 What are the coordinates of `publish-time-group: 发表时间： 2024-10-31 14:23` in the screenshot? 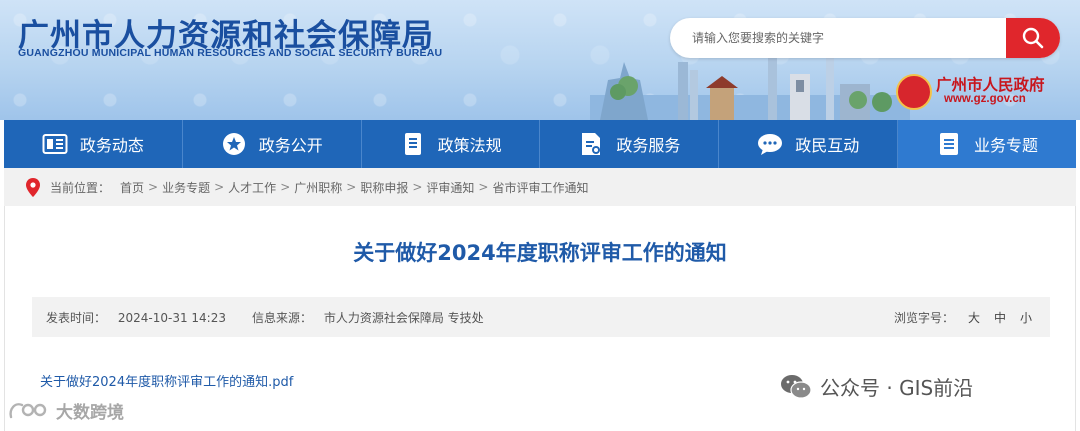 It's located at (136, 317).